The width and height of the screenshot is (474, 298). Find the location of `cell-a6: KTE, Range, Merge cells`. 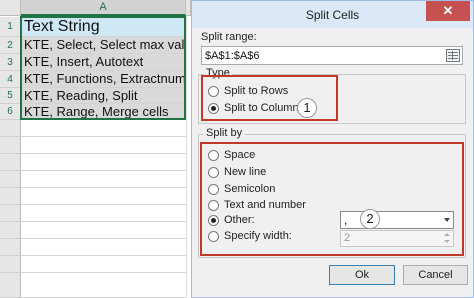

cell-a6: KTE, Range, Merge cells is located at coordinates (103, 112).